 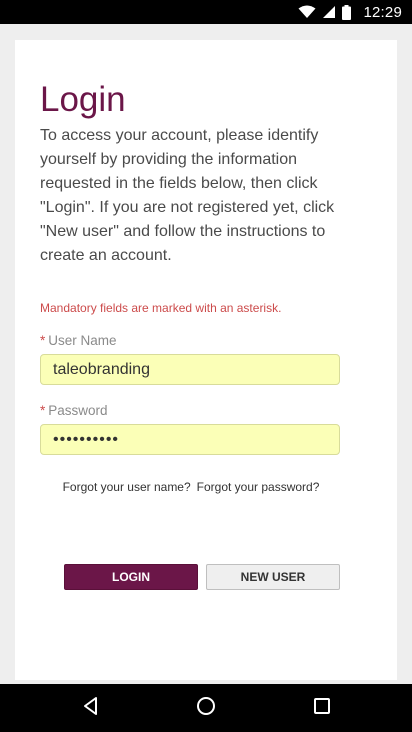 I want to click on home-button, so click(x=206, y=708).